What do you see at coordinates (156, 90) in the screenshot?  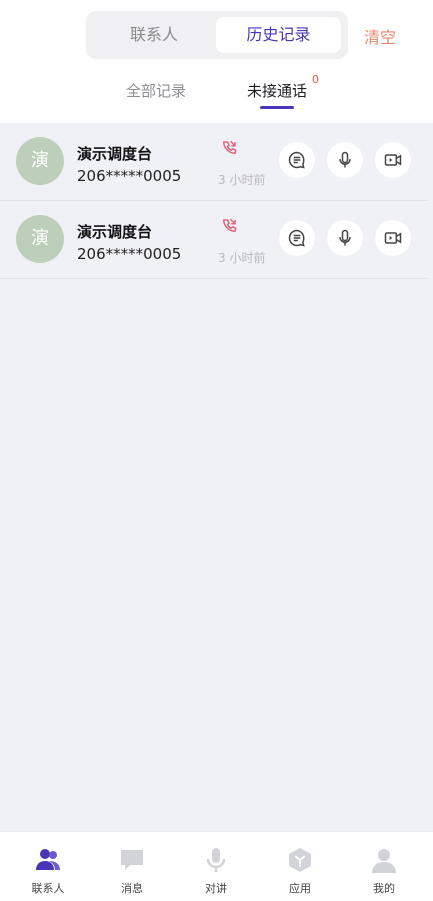 I see `subtab-all-records: 全部记录` at bounding box center [156, 90].